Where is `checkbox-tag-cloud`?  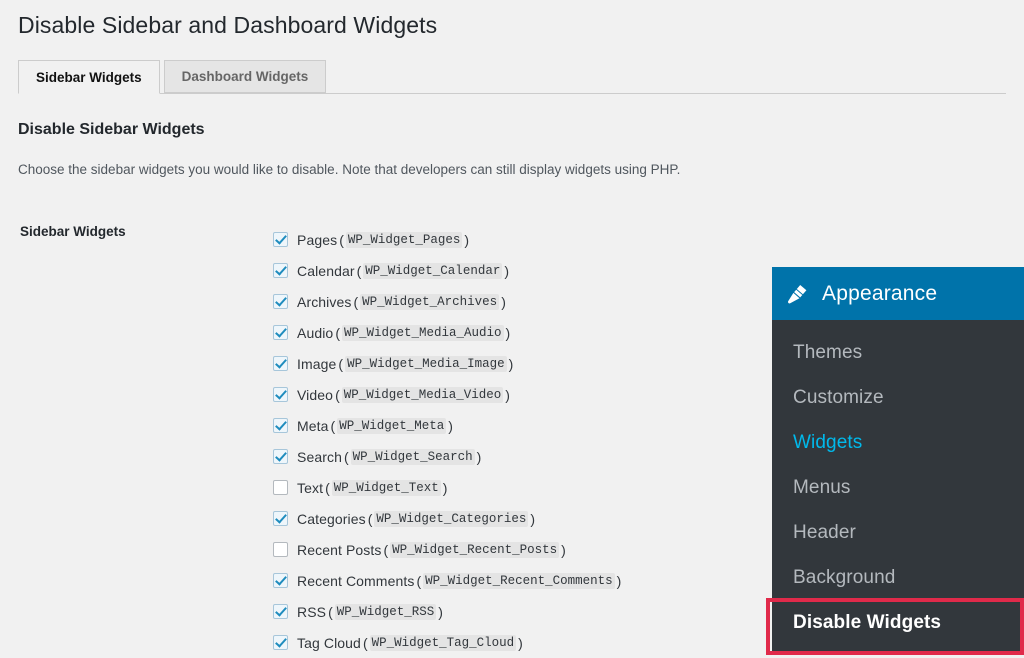
checkbox-tag-cloud is located at coordinates (280, 642).